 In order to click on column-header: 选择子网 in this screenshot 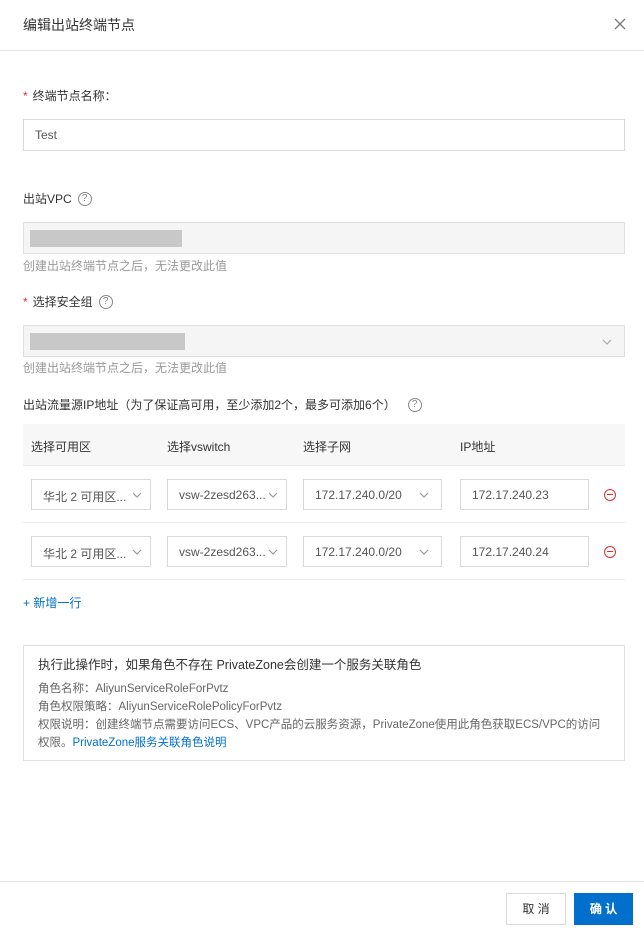, I will do `click(327, 447)`.